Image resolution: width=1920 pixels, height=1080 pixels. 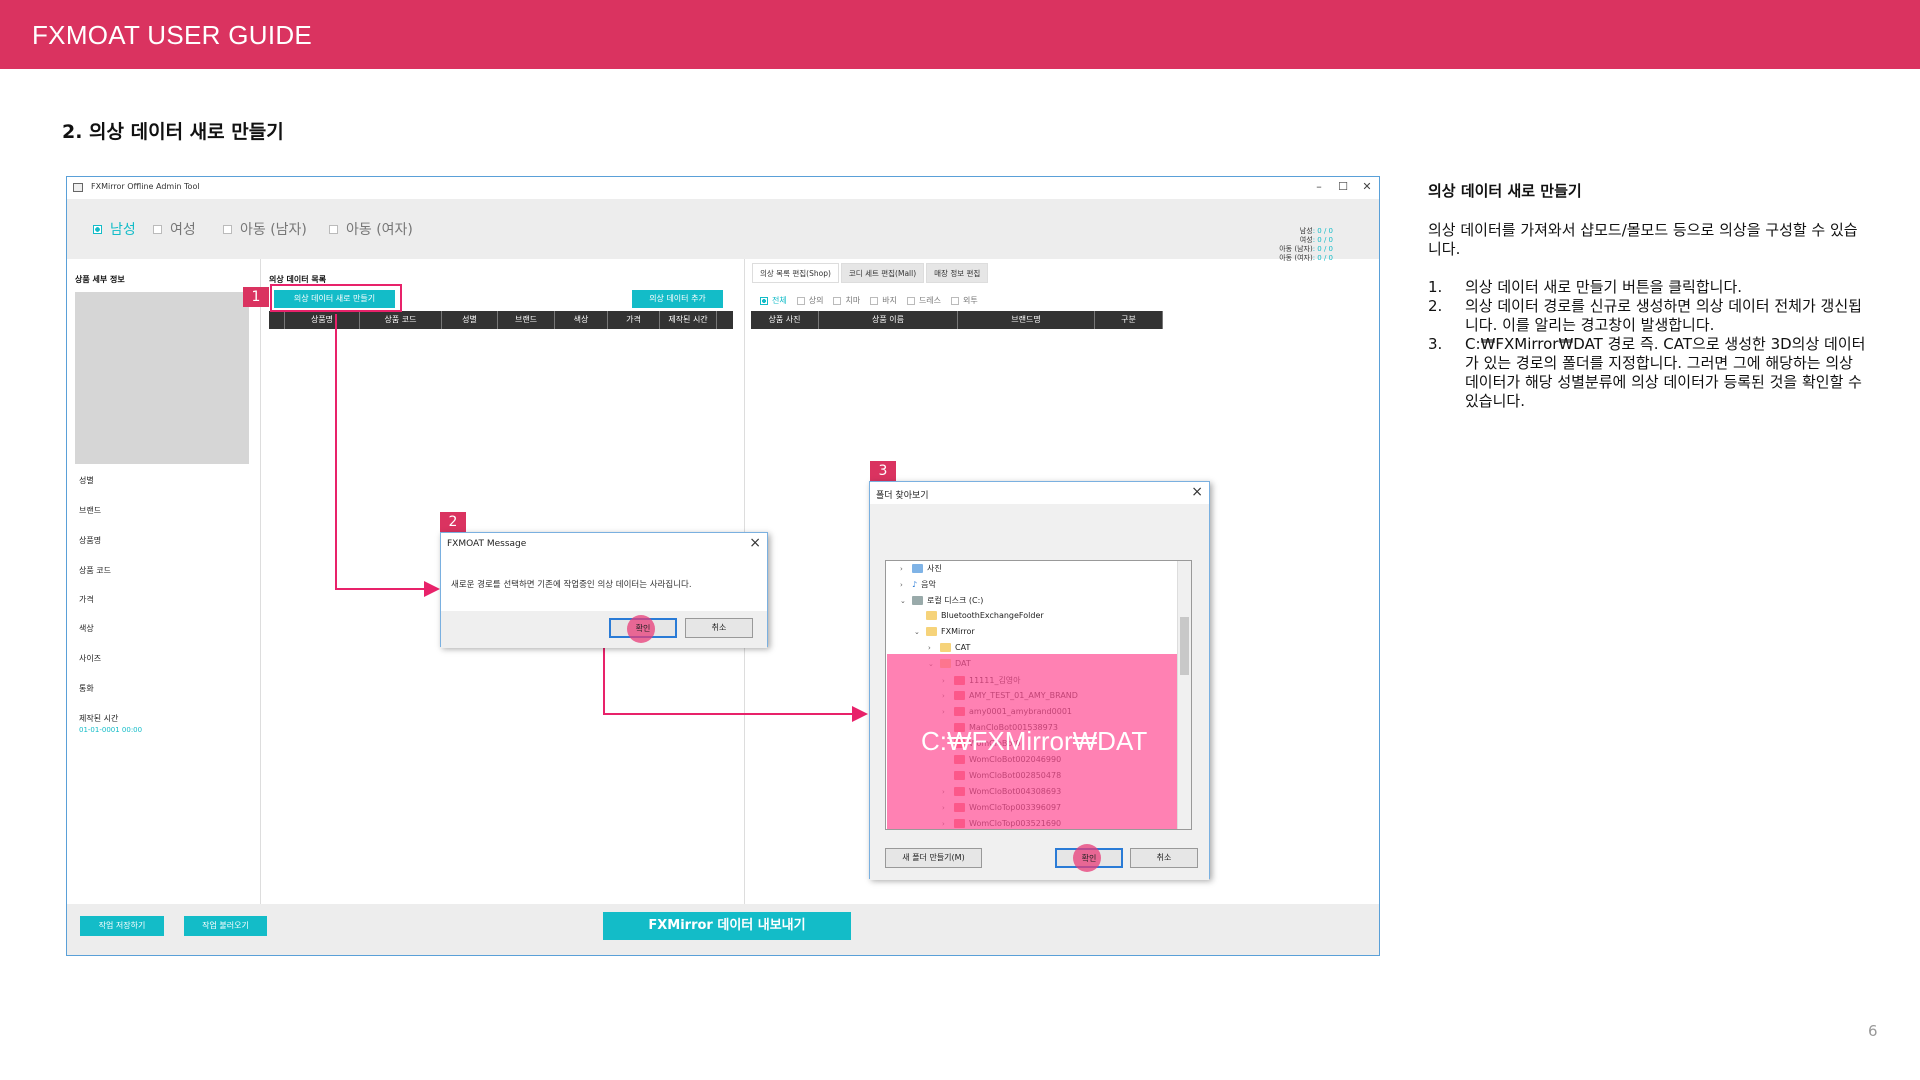 I want to click on folder-dialog-close-icon: ×, so click(x=1197, y=492).